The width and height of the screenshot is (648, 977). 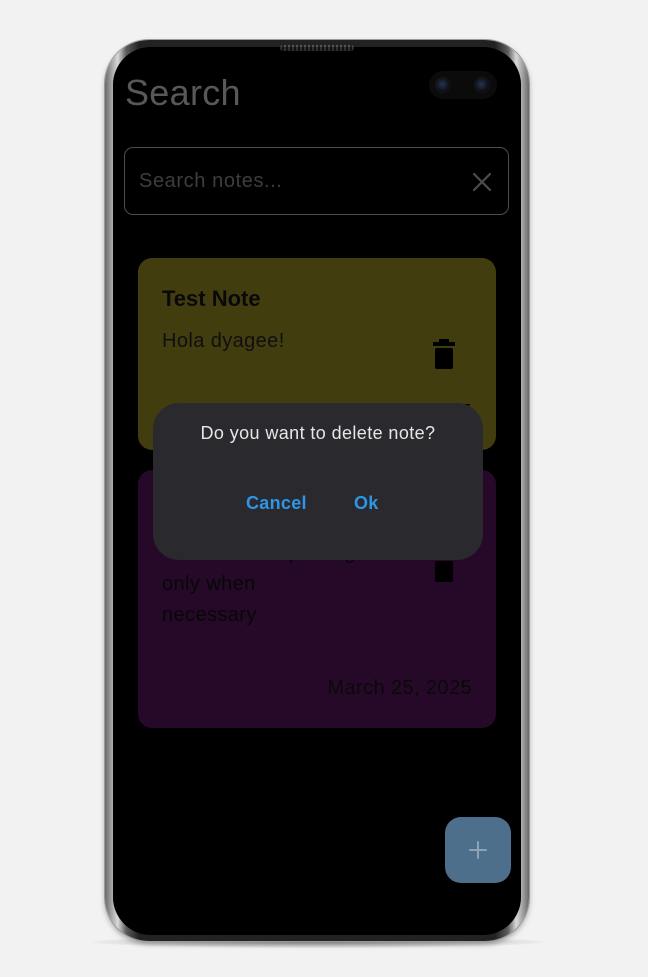 I want to click on delete-confirm-dialog: Do you want to delete note? Cancel Ok, so click(x=318, y=481).